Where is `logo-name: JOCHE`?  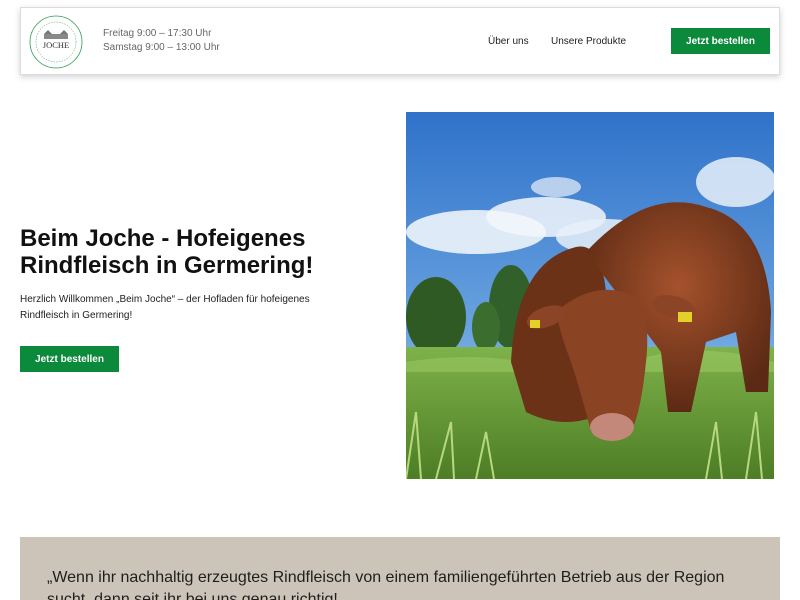 logo-name: JOCHE is located at coordinates (56, 45).